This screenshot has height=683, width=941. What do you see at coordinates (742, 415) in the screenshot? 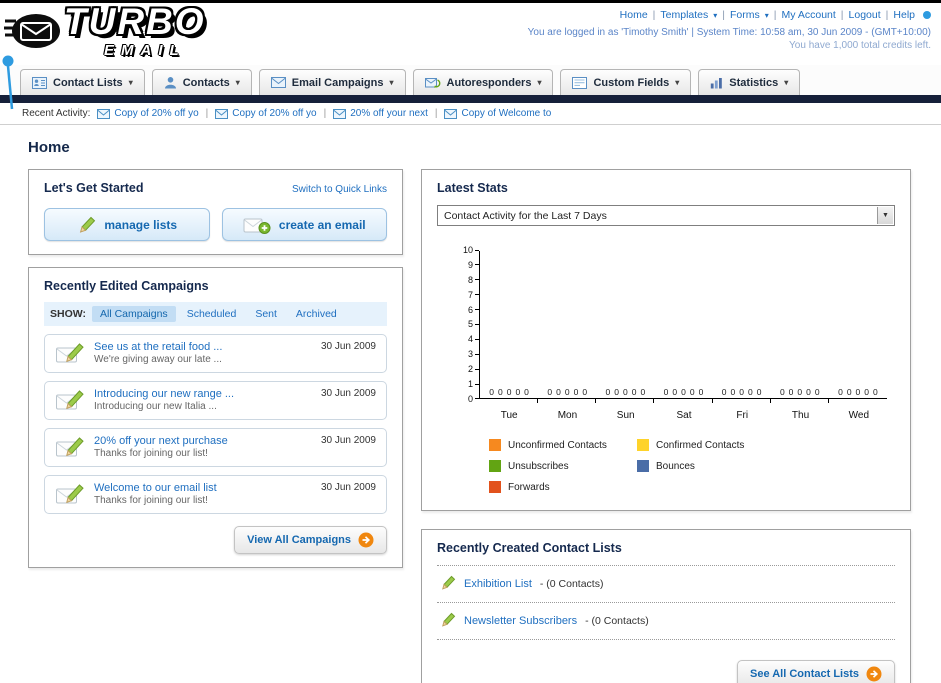
I see `x-axis-label: Fri` at bounding box center [742, 415].